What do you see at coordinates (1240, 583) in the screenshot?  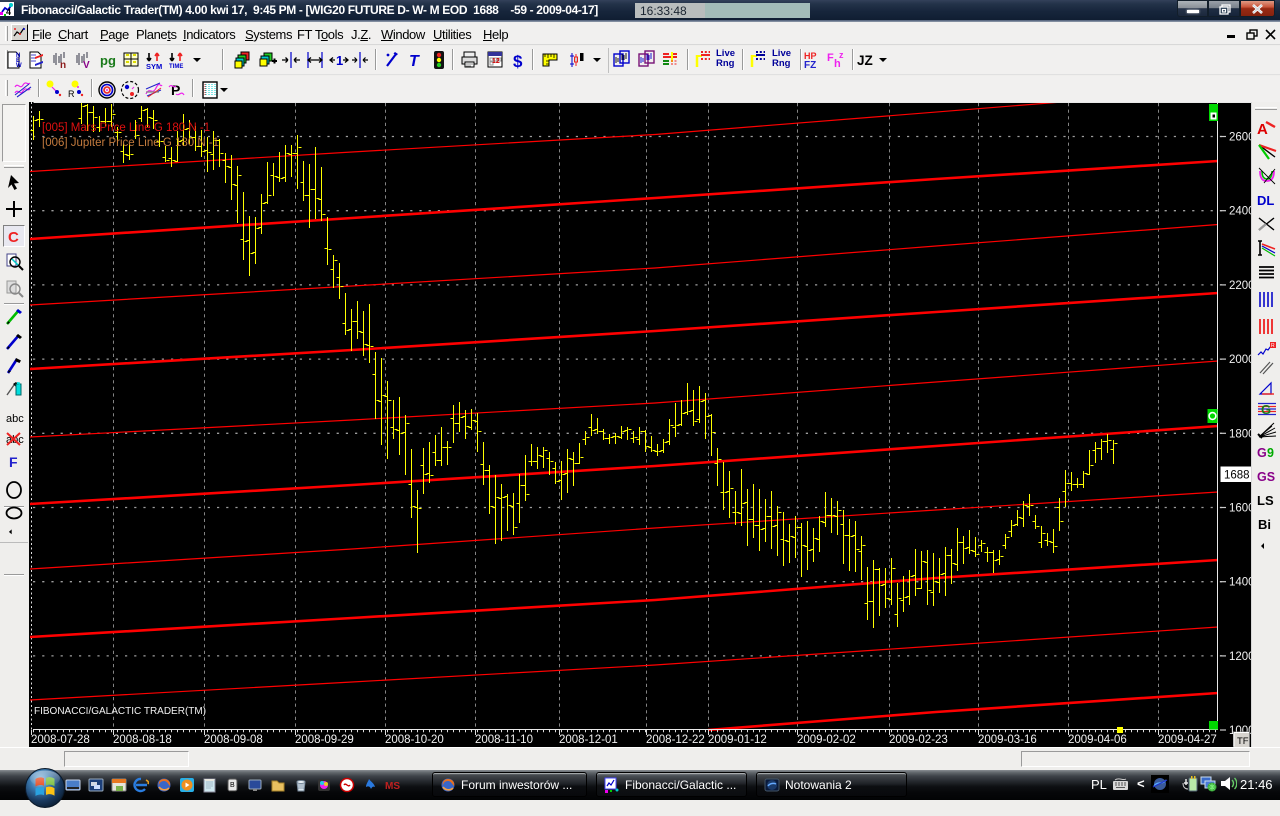 I see `svg-text: 1400` at bounding box center [1240, 583].